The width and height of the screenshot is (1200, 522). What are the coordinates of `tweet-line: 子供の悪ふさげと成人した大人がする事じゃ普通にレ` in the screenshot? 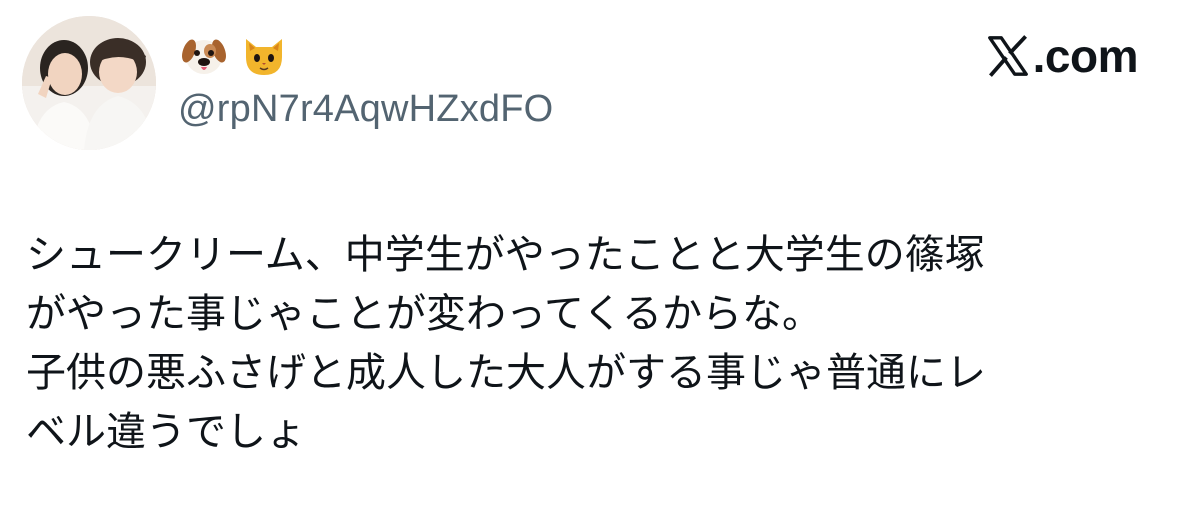 It's located at (506, 373).